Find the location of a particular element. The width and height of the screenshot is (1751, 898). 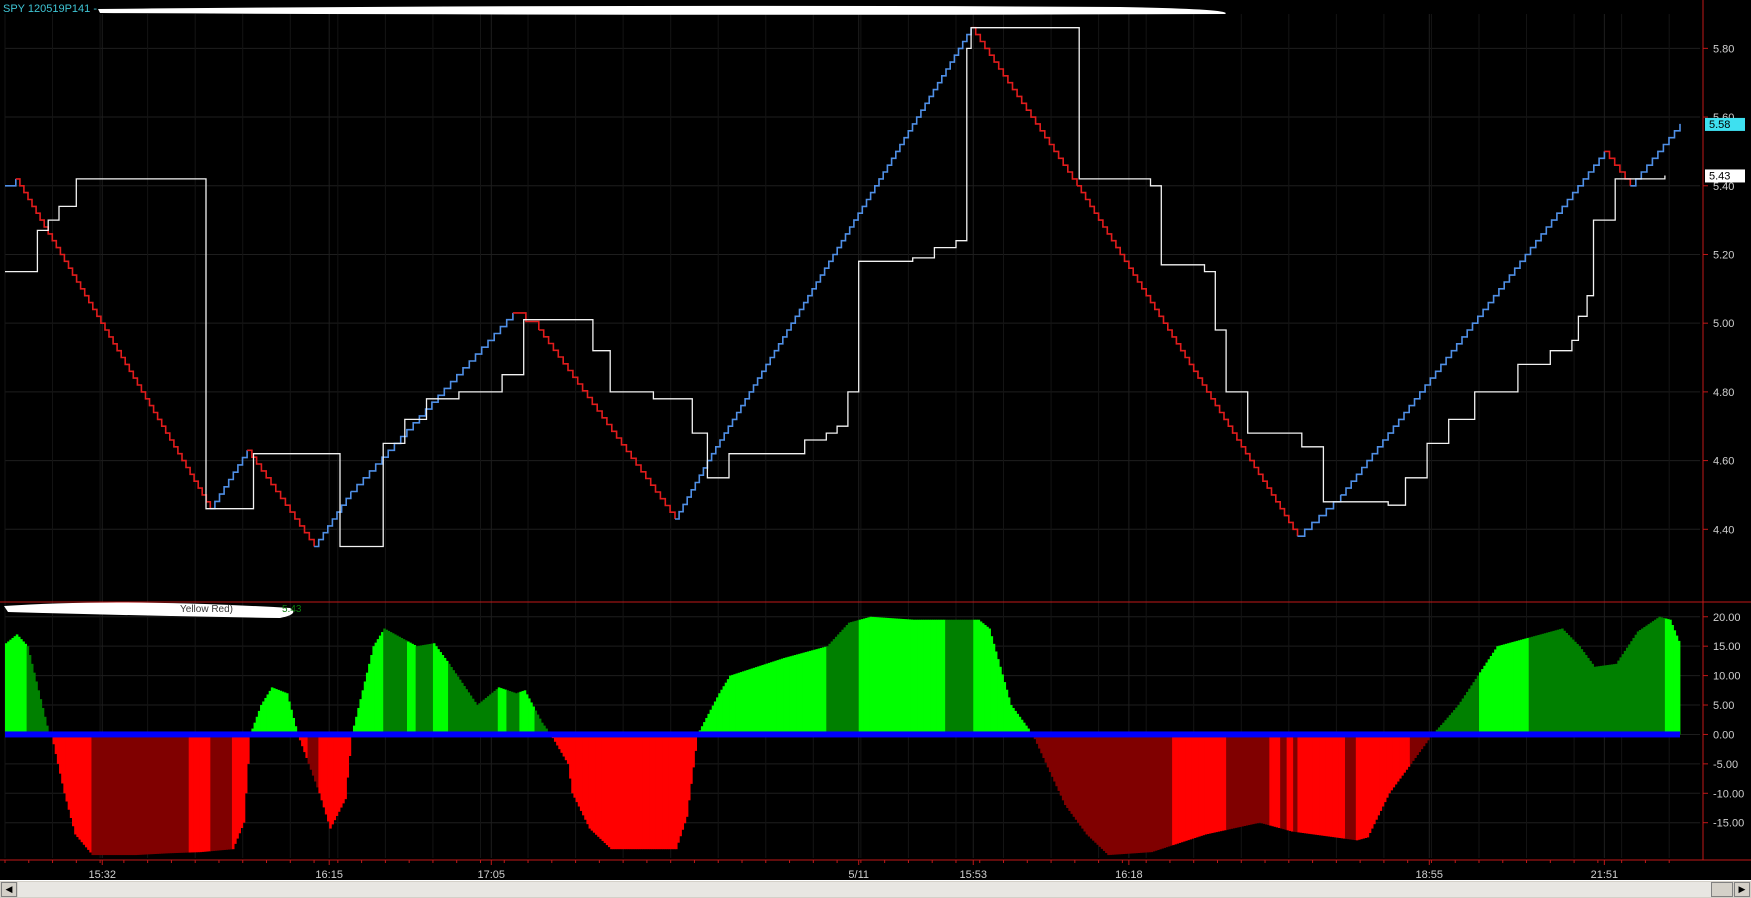

redaction-indicator is located at coordinates (149, 610).